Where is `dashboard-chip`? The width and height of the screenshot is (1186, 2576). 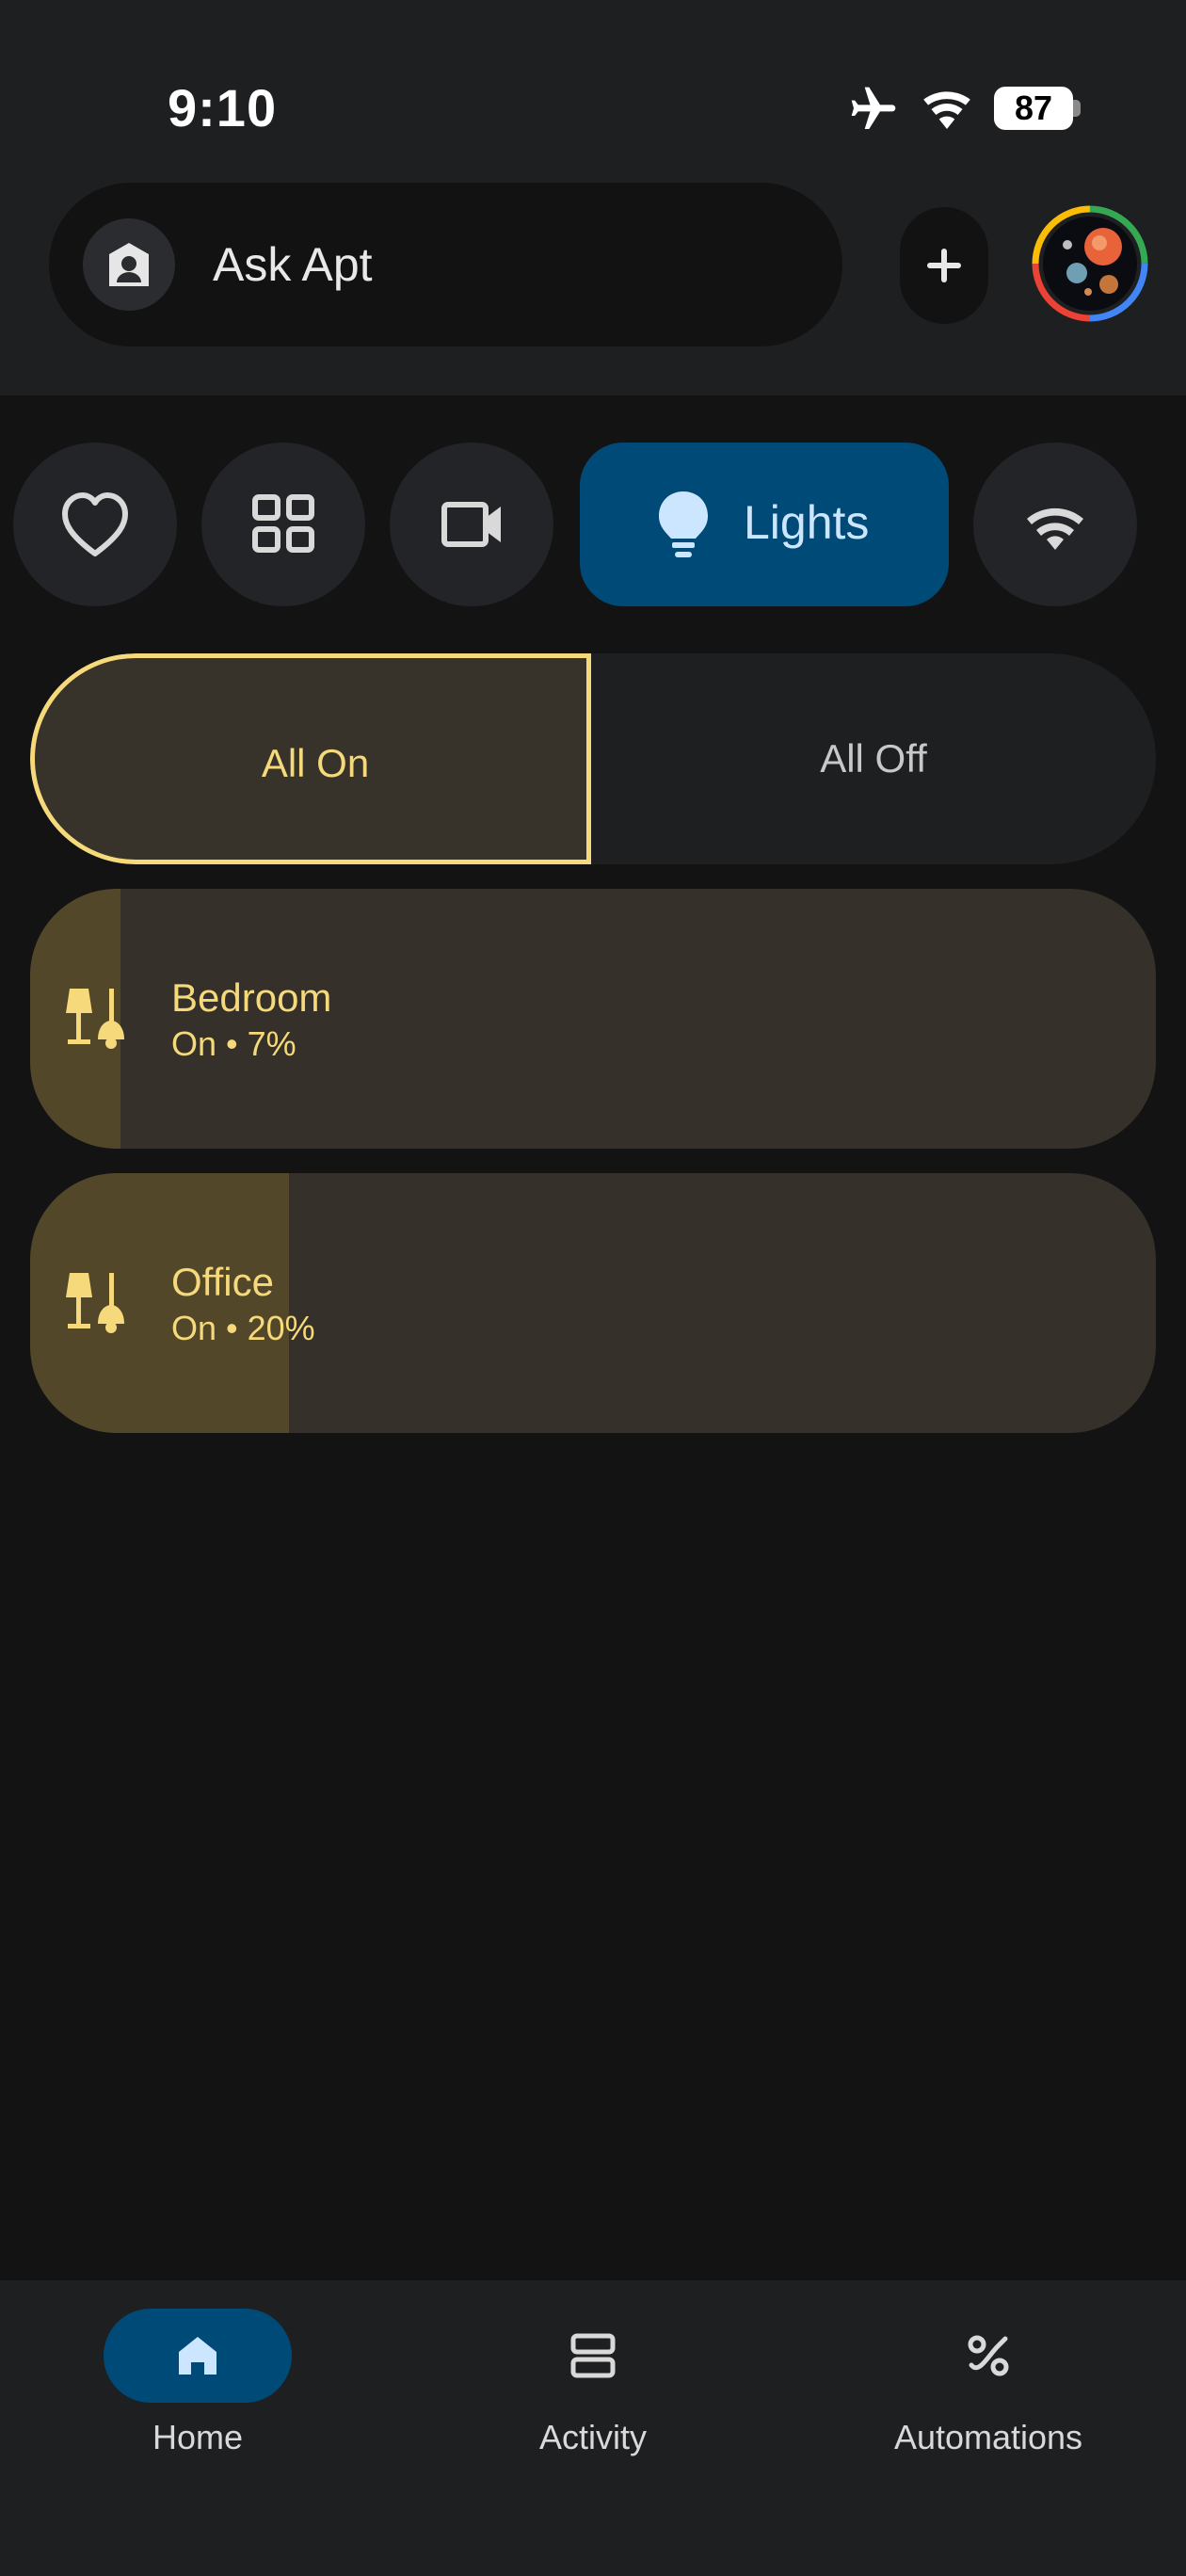
dashboard-chip is located at coordinates (283, 524).